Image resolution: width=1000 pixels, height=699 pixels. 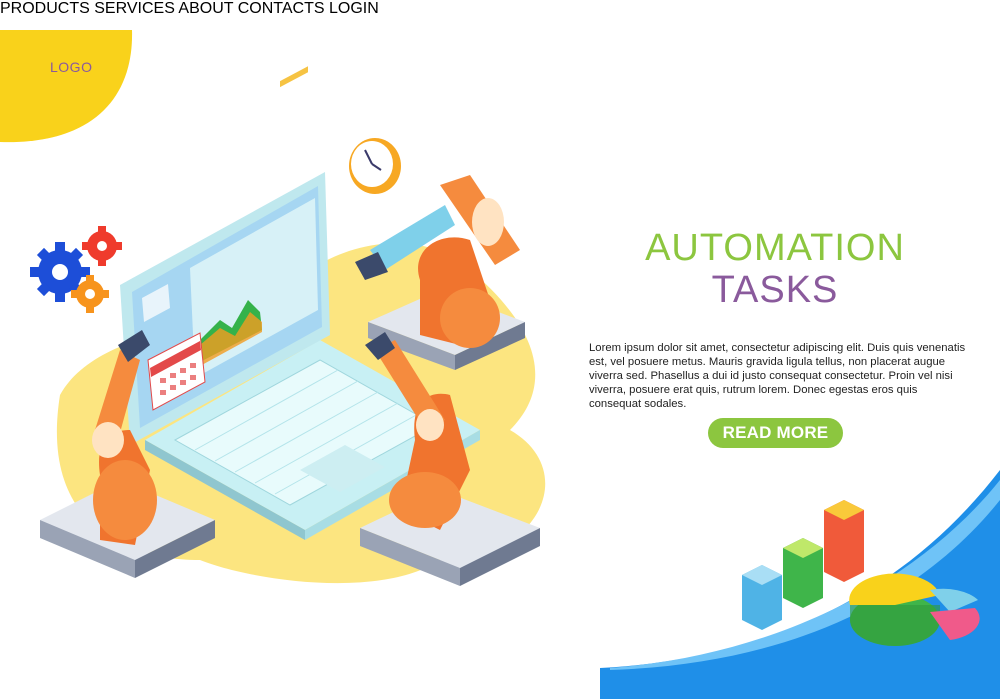 I want to click on hero-title-line2: TASKS, so click(x=775, y=290).